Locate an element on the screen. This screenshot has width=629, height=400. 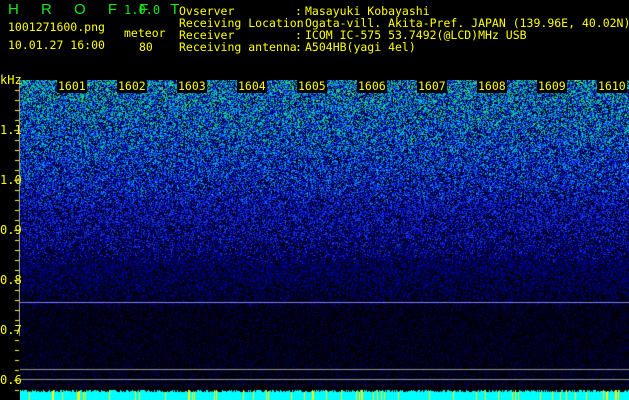
info-sep: : is located at coordinates (298, 47).